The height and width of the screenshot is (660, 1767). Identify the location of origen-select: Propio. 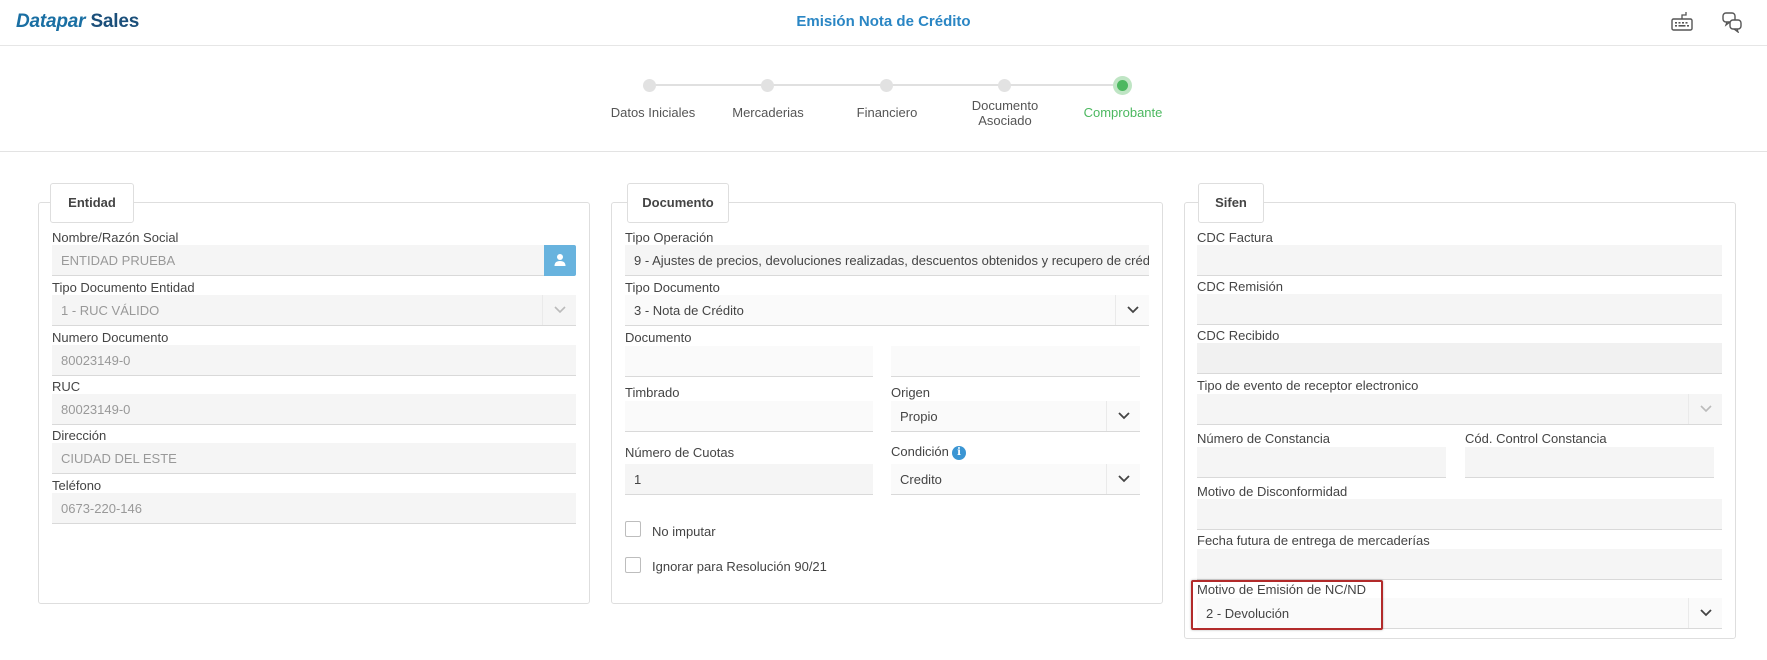
(1015, 416).